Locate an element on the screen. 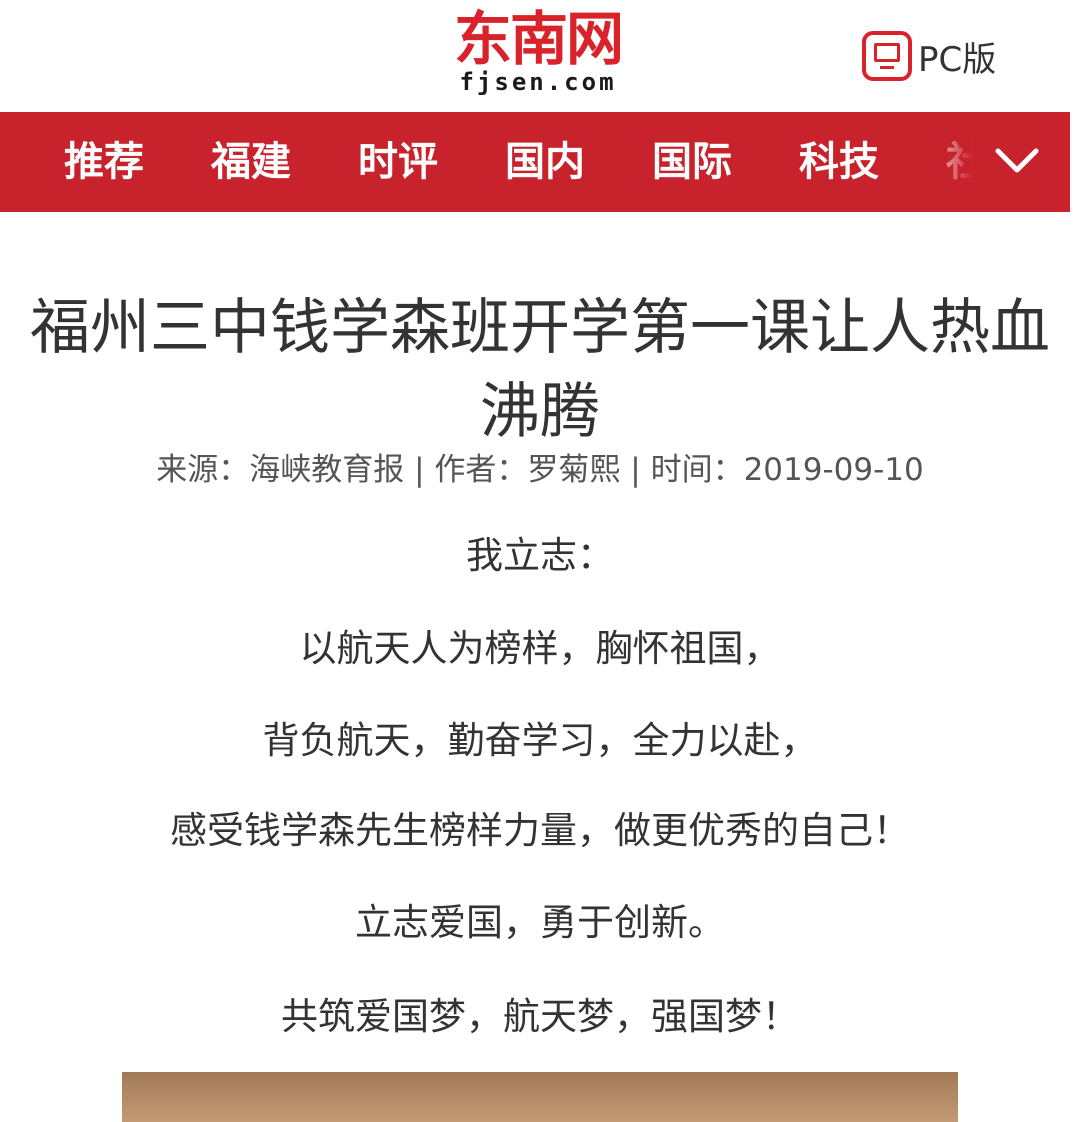 The height and width of the screenshot is (1122, 1080). article-paragraph: 背负航天，勤奋学习，全力以赴， is located at coordinates (540, 740).